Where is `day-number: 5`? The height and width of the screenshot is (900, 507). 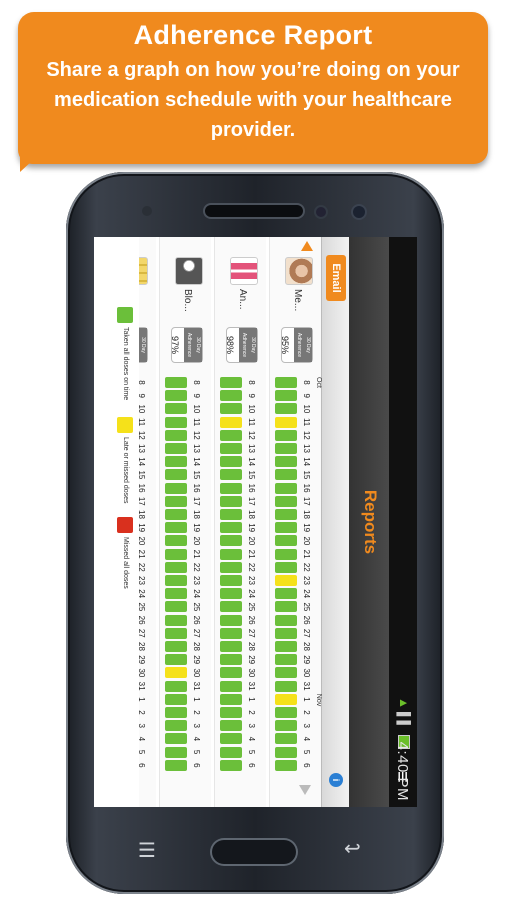 day-number: 5 is located at coordinates (306, 752).